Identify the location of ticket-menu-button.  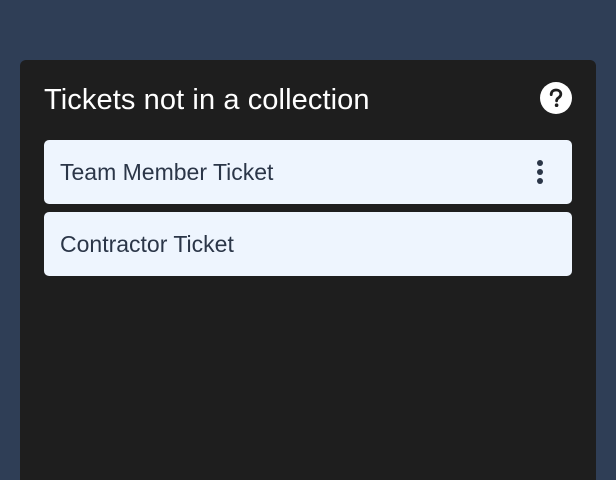
(540, 172).